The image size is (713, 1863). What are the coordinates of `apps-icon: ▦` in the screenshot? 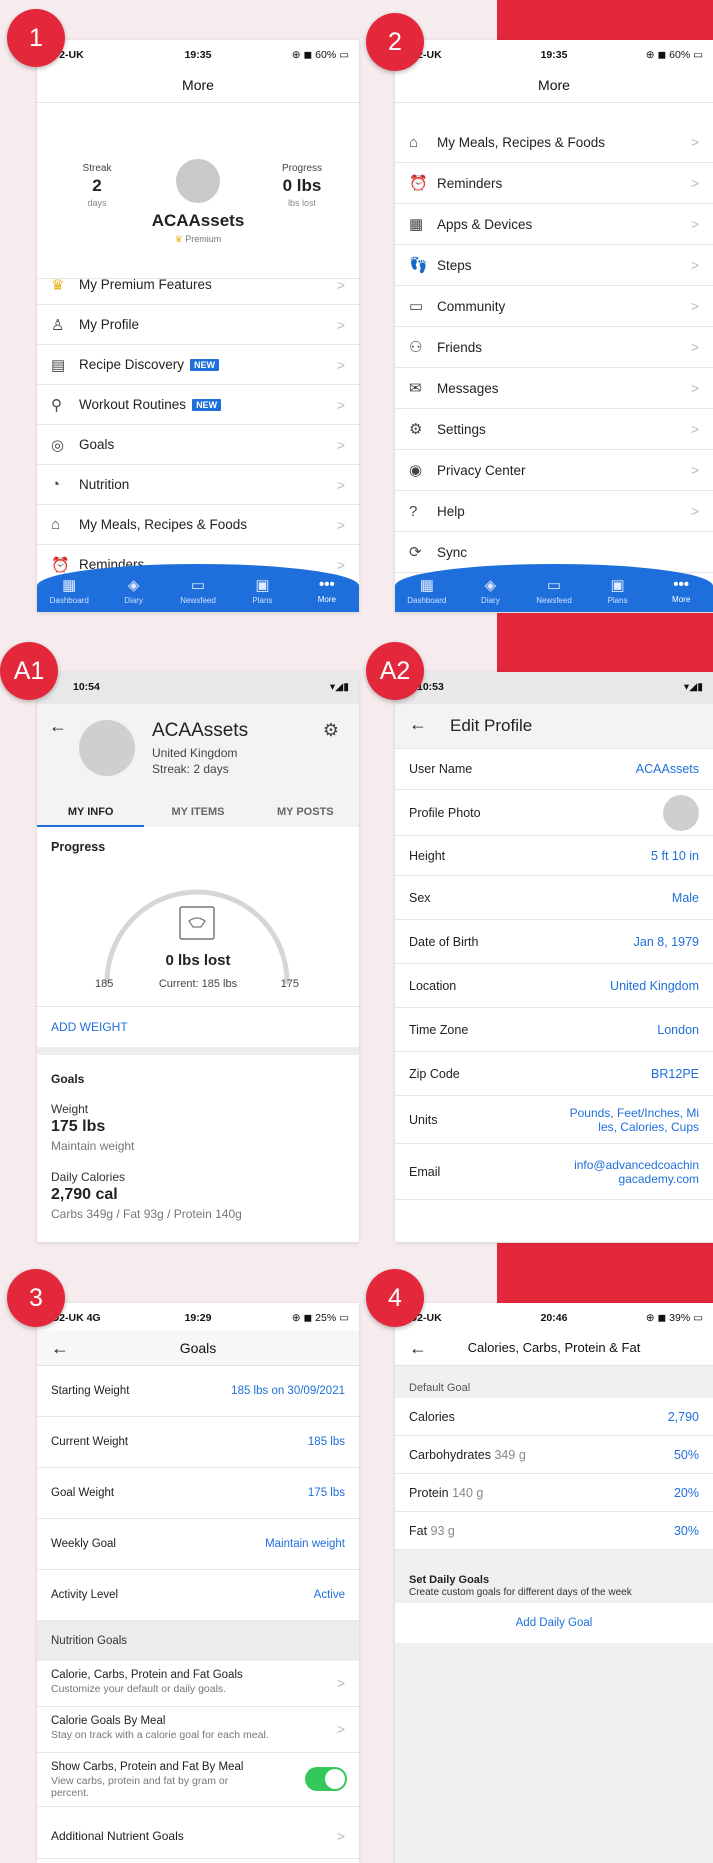 It's located at (416, 224).